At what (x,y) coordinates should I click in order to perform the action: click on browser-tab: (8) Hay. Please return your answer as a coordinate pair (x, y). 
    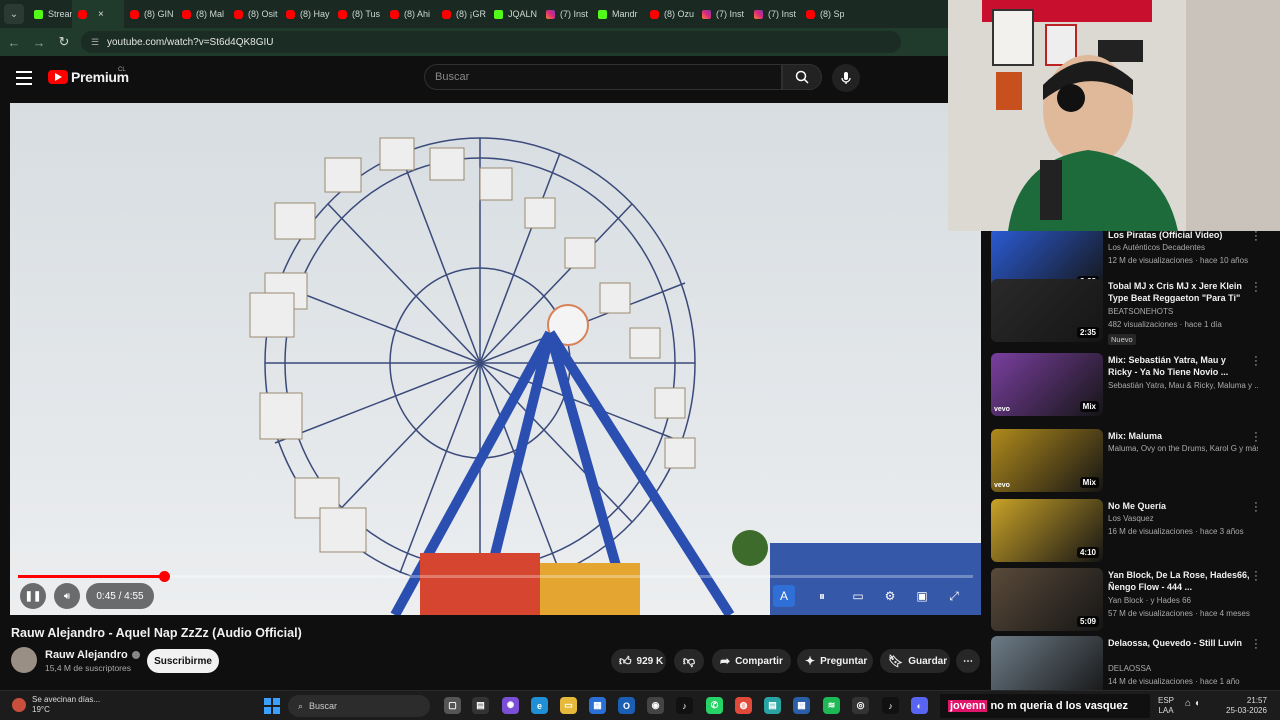
    Looking at the image, I should click on (306, 14).